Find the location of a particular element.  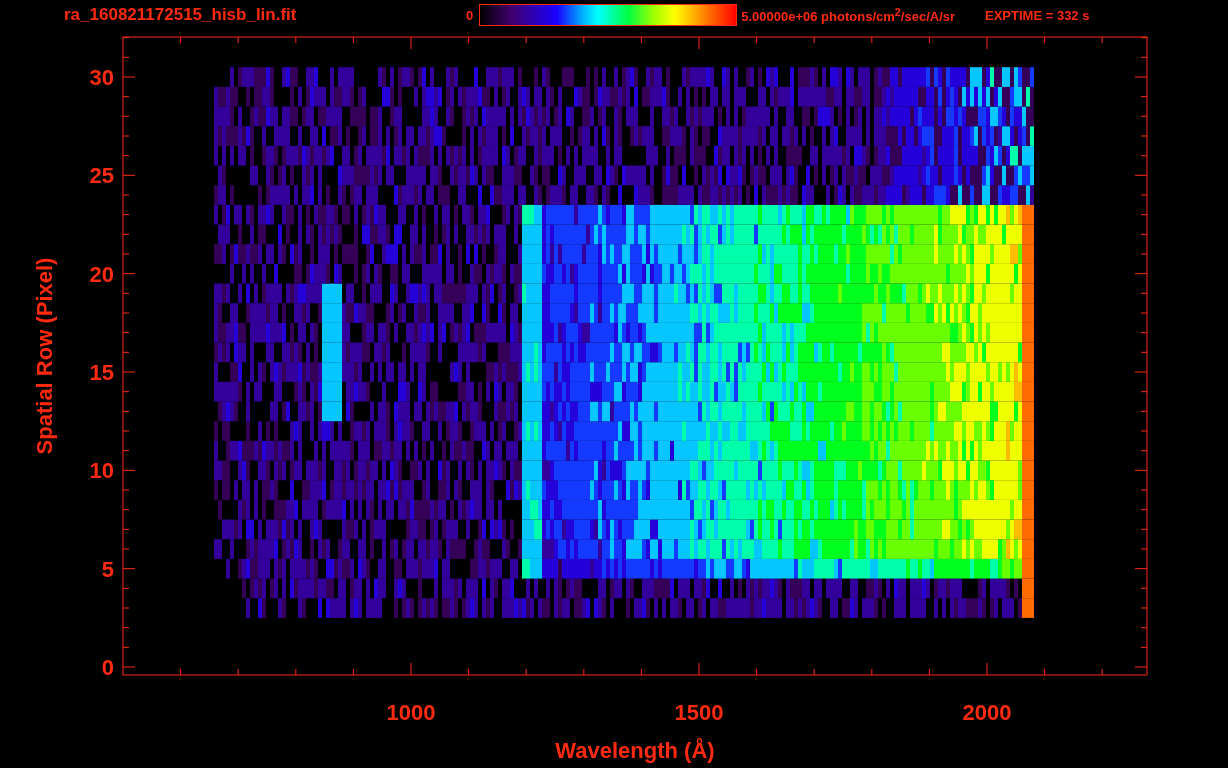

y-tick-label: 20 is located at coordinates (101, 274).